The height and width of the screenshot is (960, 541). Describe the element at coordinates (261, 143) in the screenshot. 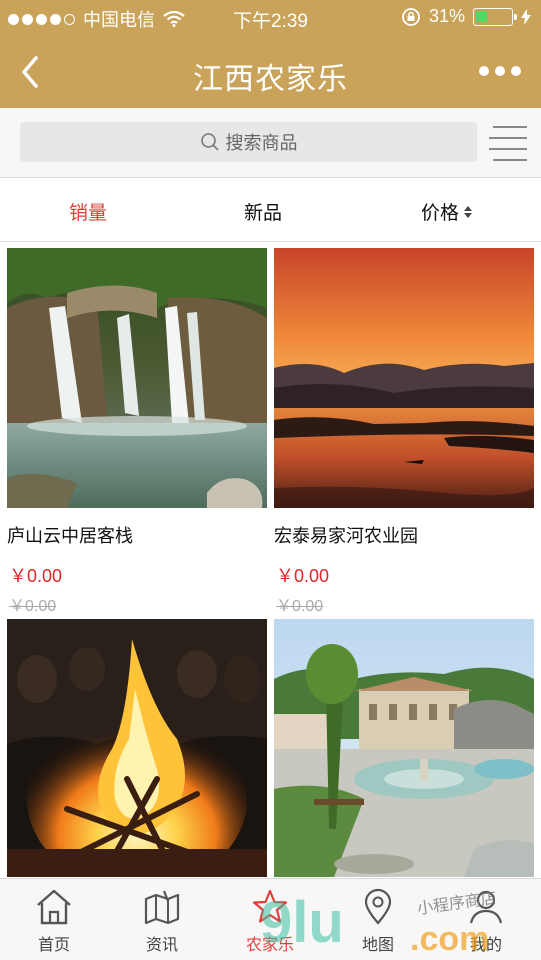

I see `search-placeholder: 搜索商品` at that location.